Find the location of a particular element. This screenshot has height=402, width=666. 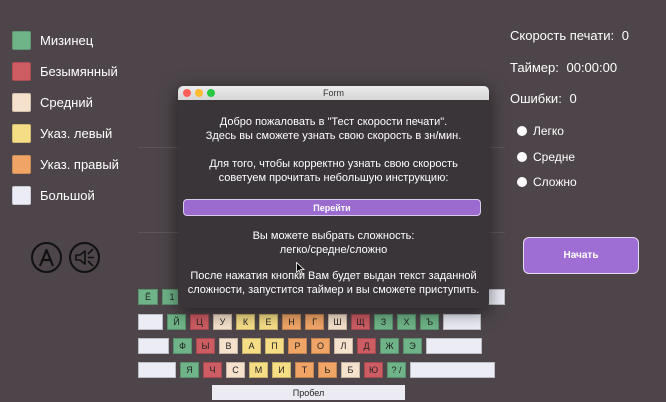

speed-stat: Скорость печати: 0 is located at coordinates (569, 35).